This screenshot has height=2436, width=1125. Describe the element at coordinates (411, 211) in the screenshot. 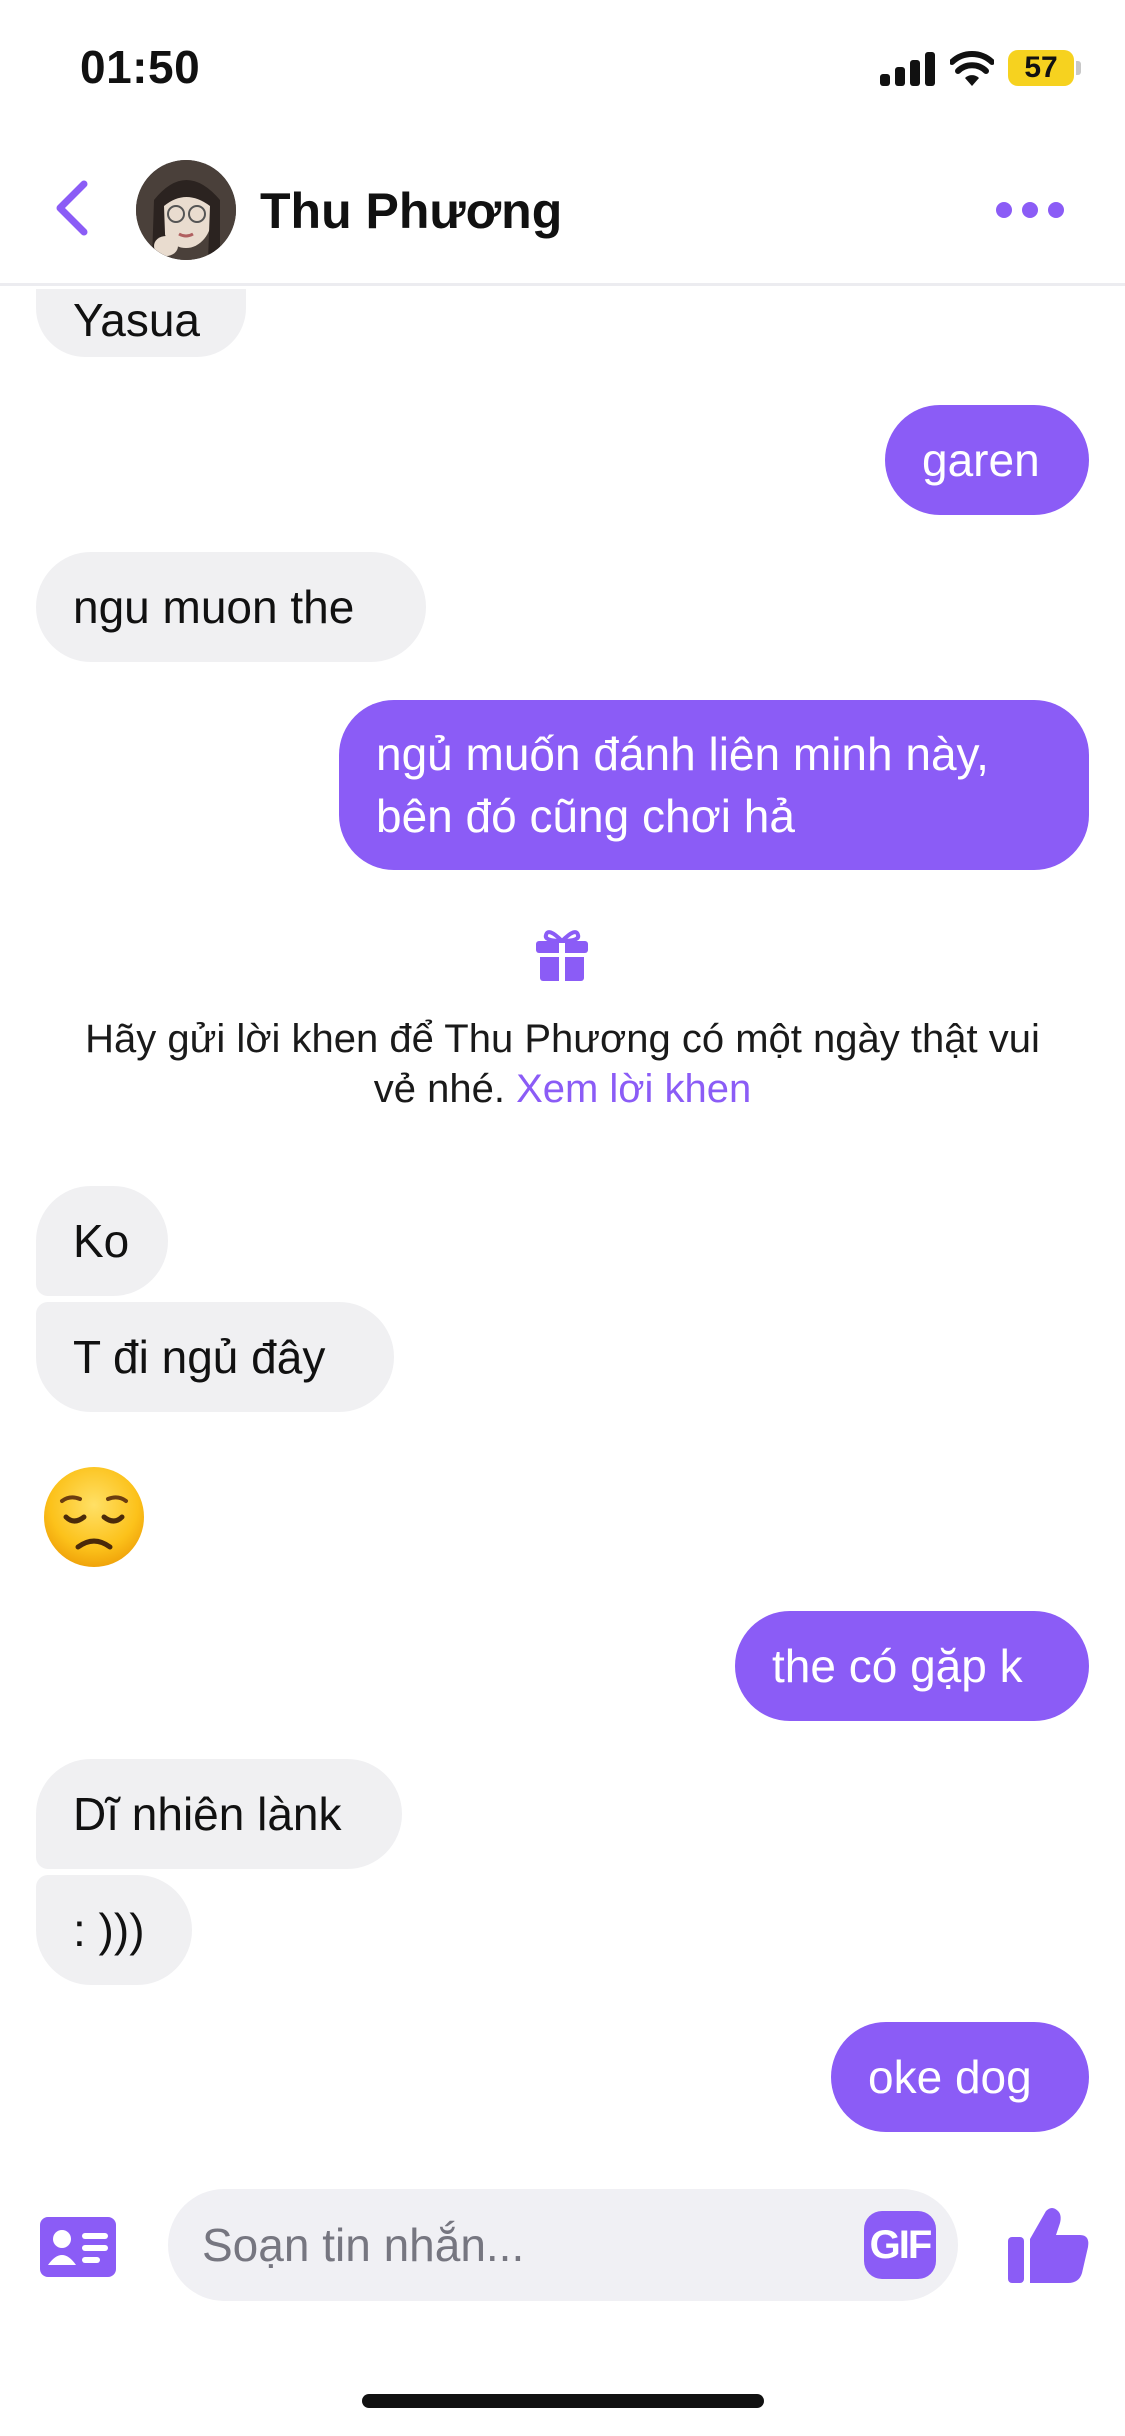

I see `contact-name: Thu Phương` at that location.